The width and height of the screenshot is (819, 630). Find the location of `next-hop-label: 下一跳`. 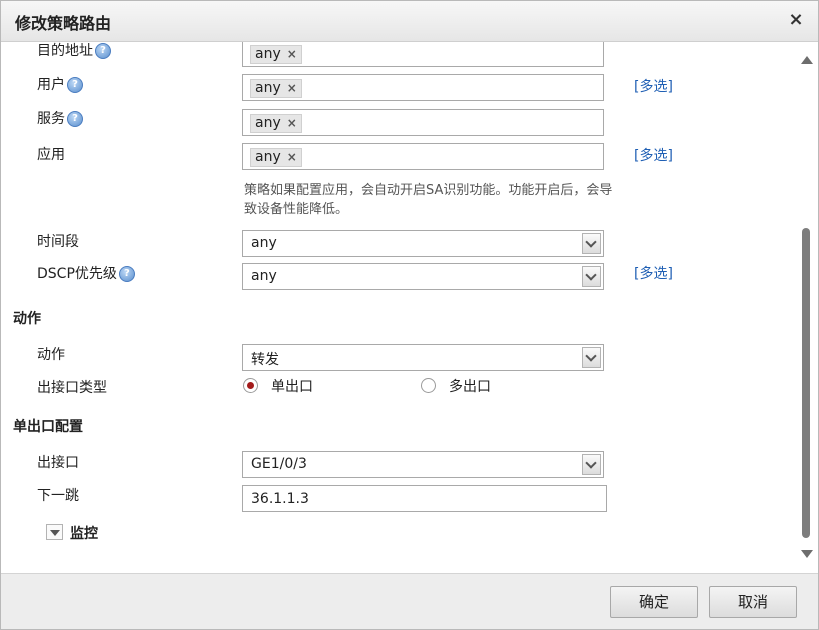

next-hop-label: 下一跳 is located at coordinates (58, 496).